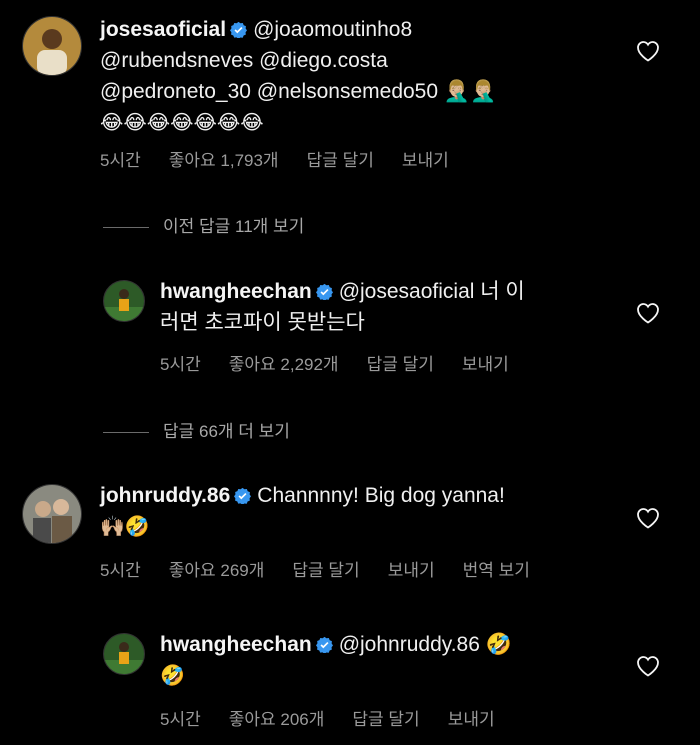 The width and height of the screenshot is (700, 745). What do you see at coordinates (277, 719) in the screenshot?
I see `like-count: 좋아요 206개` at bounding box center [277, 719].